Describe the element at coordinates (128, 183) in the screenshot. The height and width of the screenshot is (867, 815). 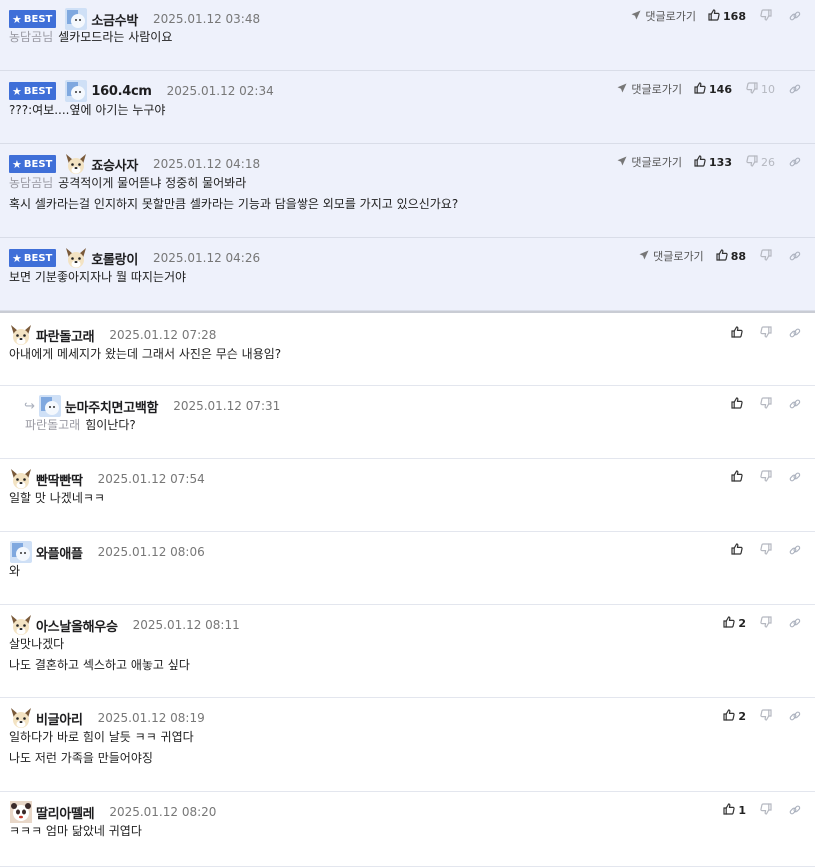
I see `comment-line: 농담곰님 공격적이게 물어뜯냐 정중히 물어봐라` at that location.